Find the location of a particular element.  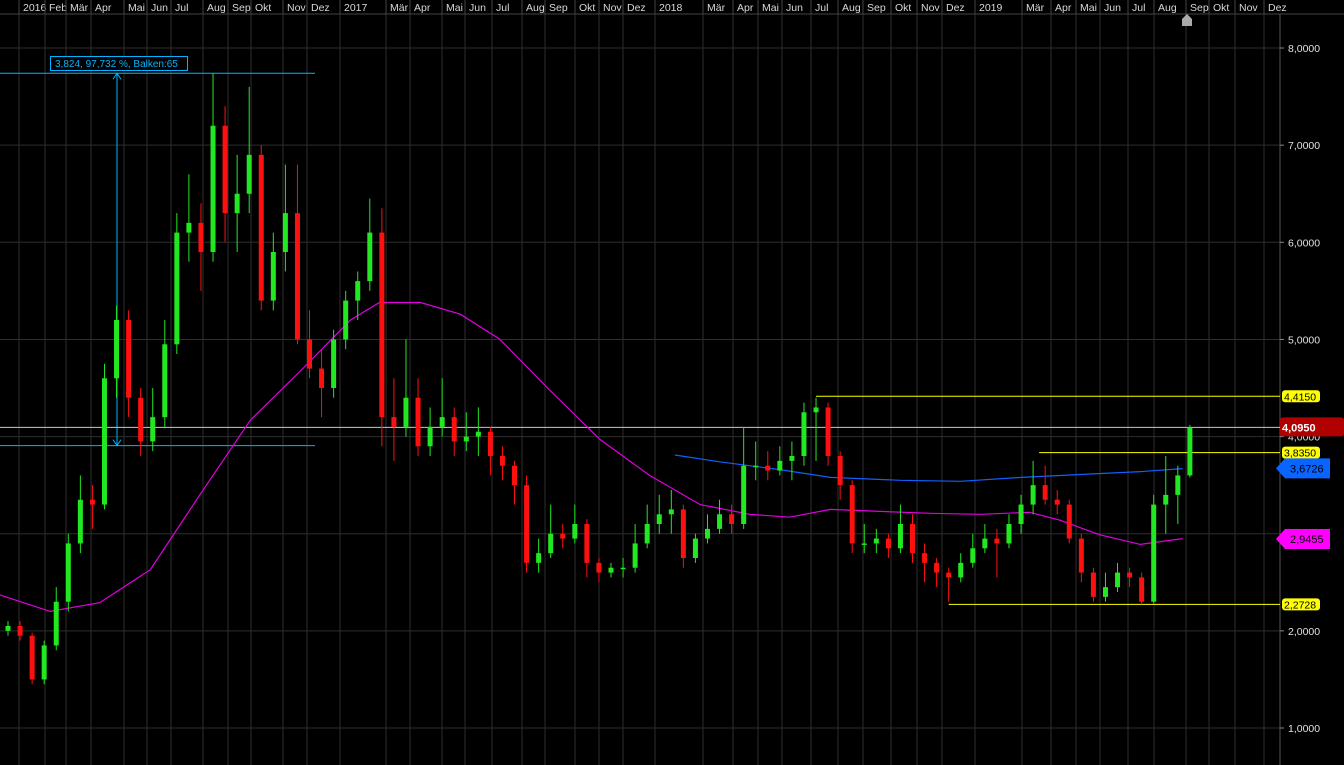

scroll-to-end-icon is located at coordinates (1187, 20).